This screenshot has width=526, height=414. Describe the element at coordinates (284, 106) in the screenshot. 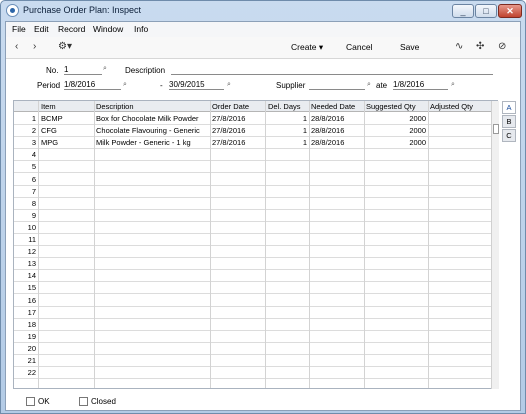

I see `header-del-days: Del. Days` at that location.